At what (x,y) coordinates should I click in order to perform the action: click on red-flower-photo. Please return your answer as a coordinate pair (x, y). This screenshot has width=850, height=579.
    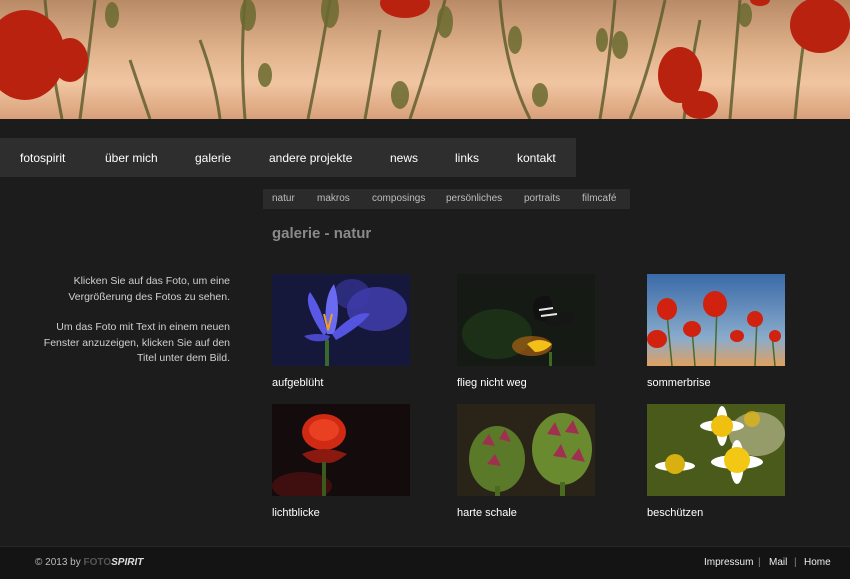
    Looking at the image, I should click on (341, 450).